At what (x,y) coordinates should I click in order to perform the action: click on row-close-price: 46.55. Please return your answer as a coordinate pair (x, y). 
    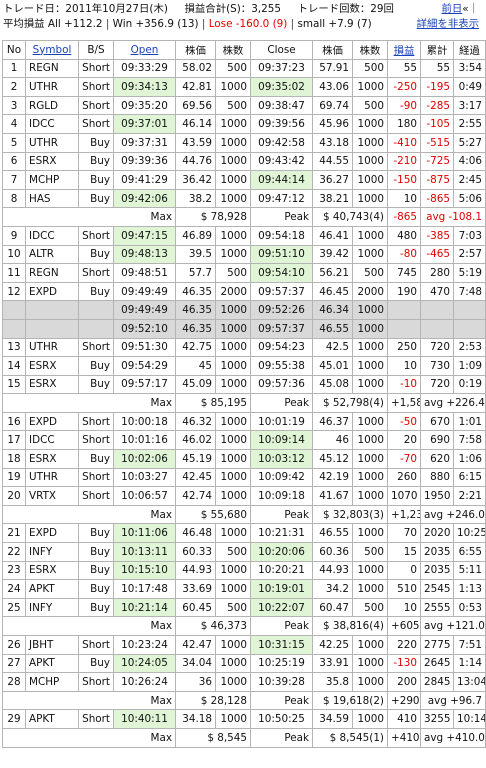
    Looking at the image, I should click on (332, 328).